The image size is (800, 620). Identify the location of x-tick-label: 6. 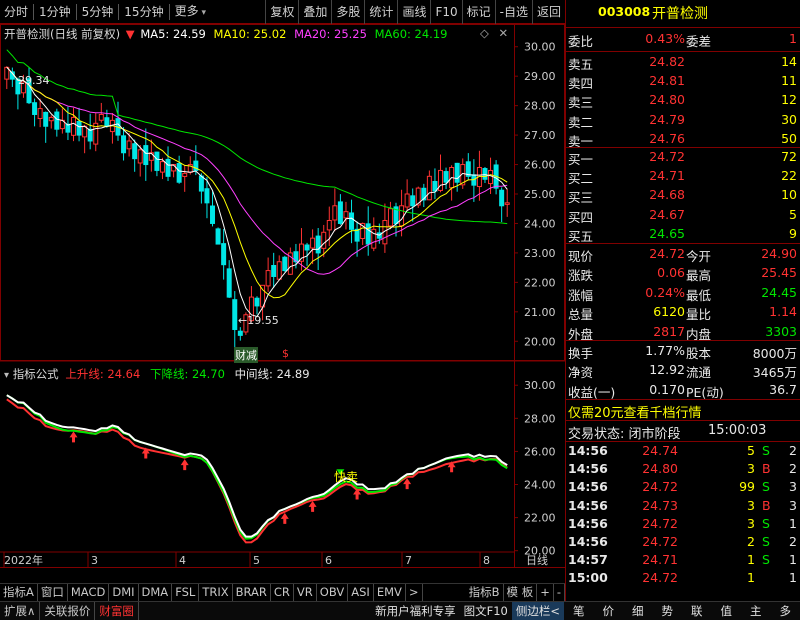
(328, 560).